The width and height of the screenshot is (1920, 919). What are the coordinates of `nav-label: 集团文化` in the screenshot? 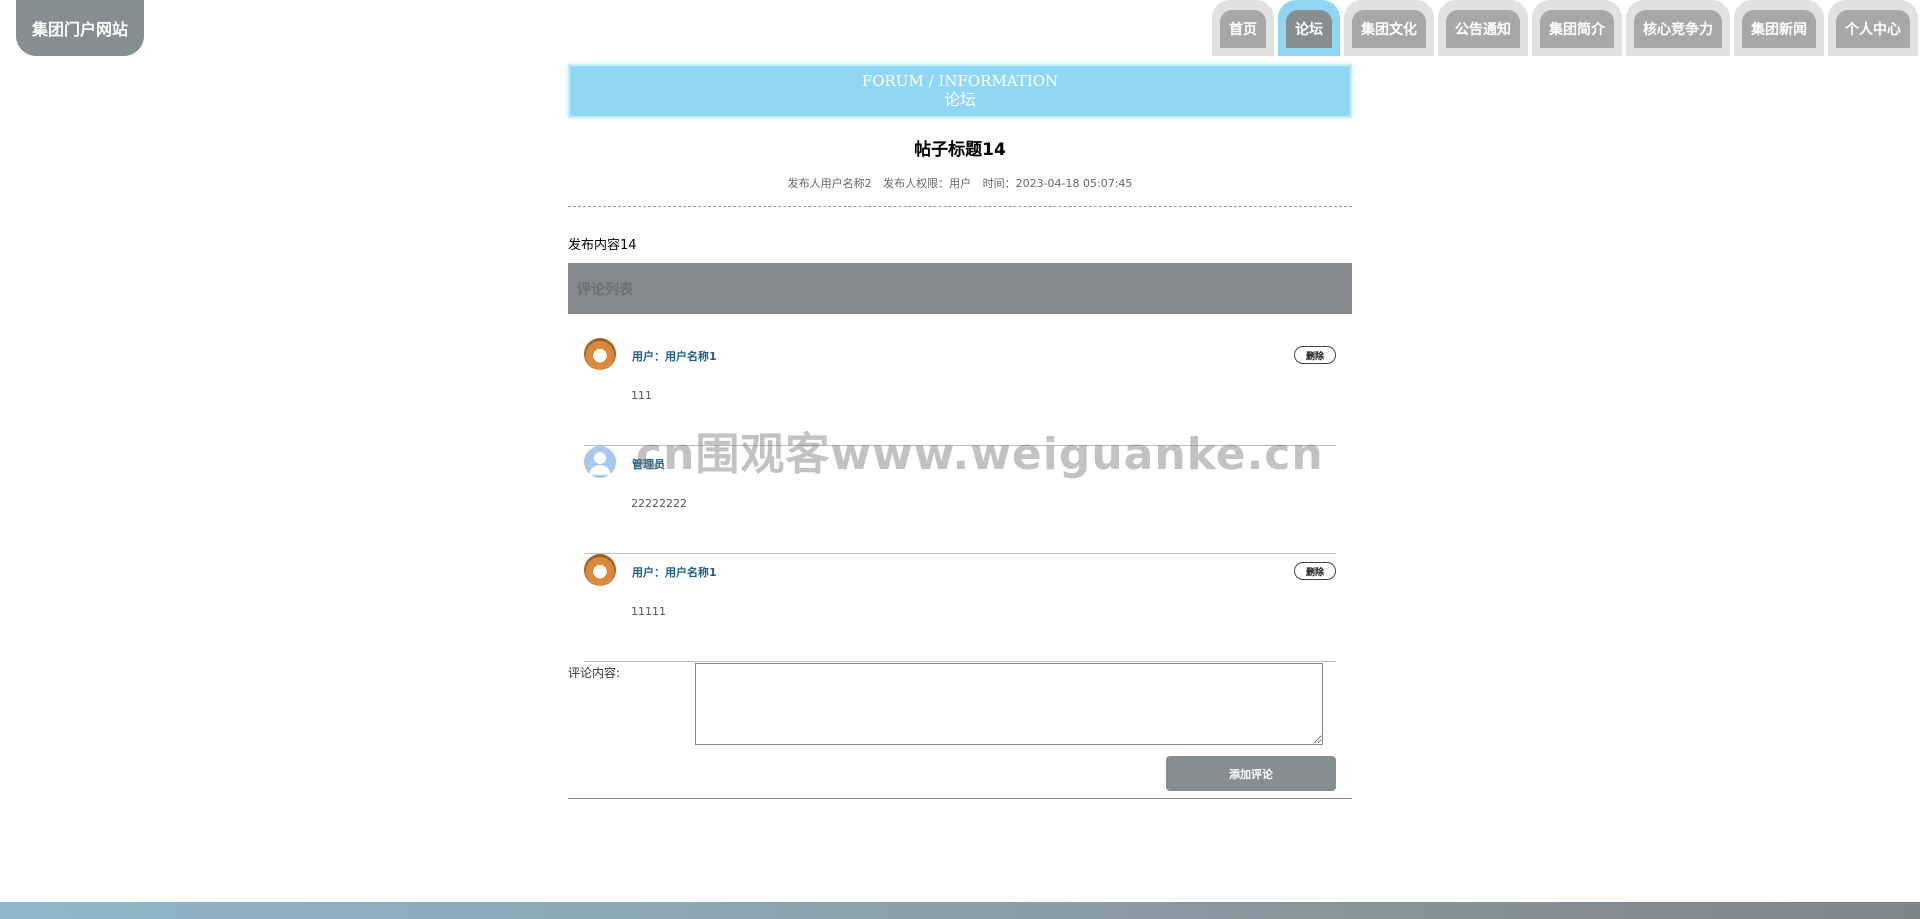 It's located at (1389, 29).